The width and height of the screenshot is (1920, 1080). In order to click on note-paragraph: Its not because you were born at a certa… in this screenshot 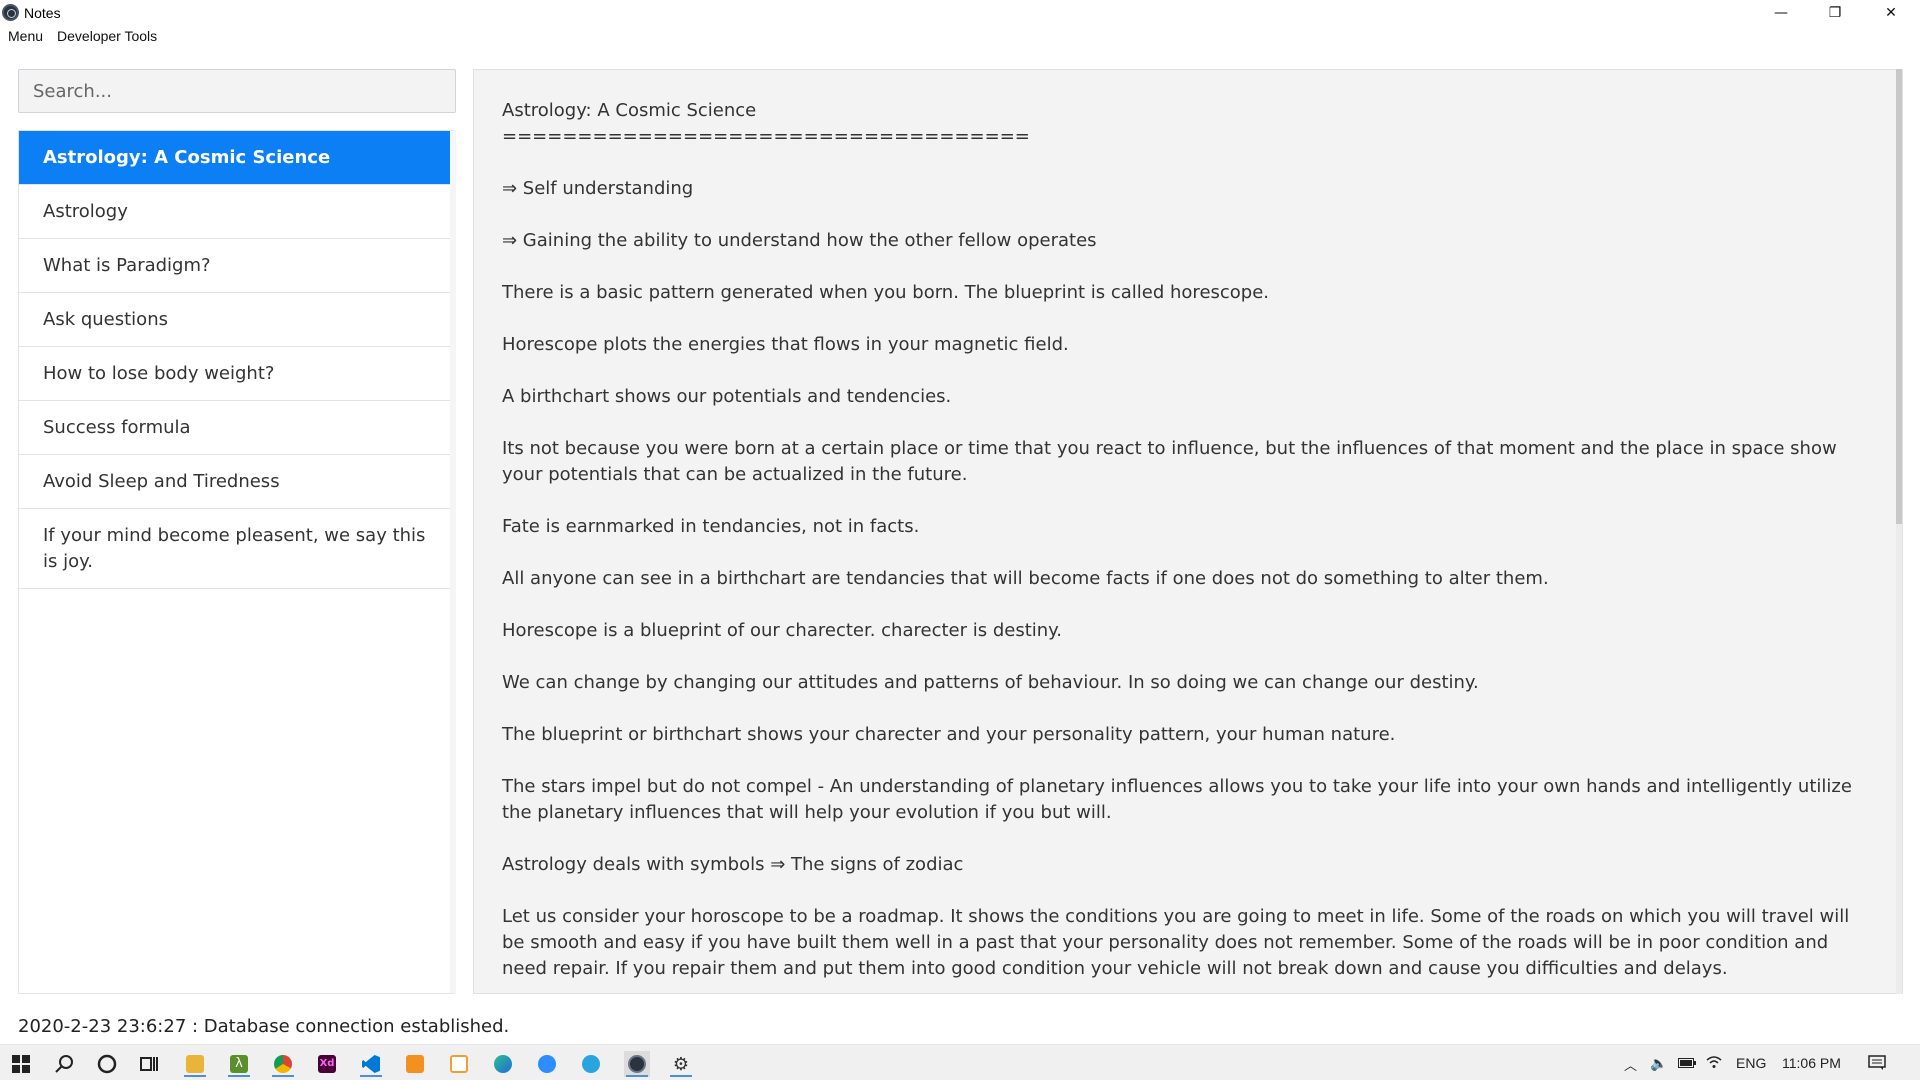, I will do `click(1169, 461)`.